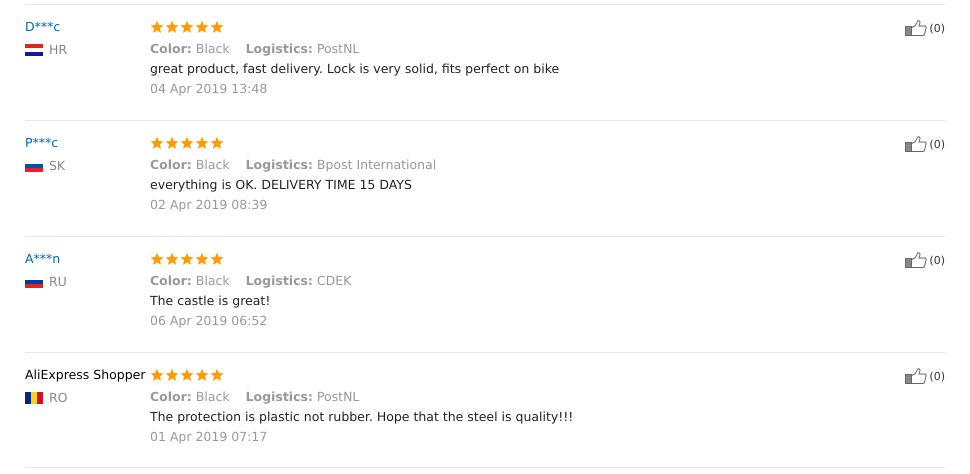  I want to click on reviewer-name: AliExpress Shopper, so click(85, 375).